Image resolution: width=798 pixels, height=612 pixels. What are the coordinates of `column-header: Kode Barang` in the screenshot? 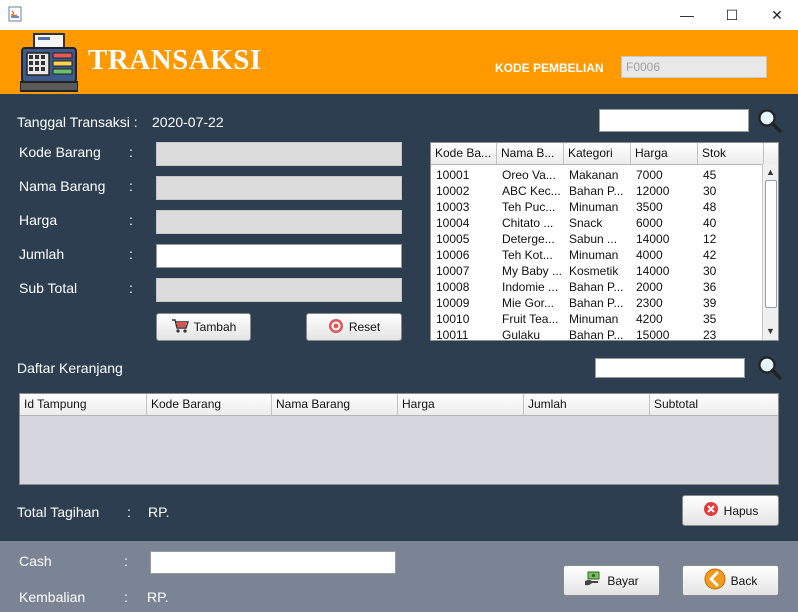 It's located at (209, 404).